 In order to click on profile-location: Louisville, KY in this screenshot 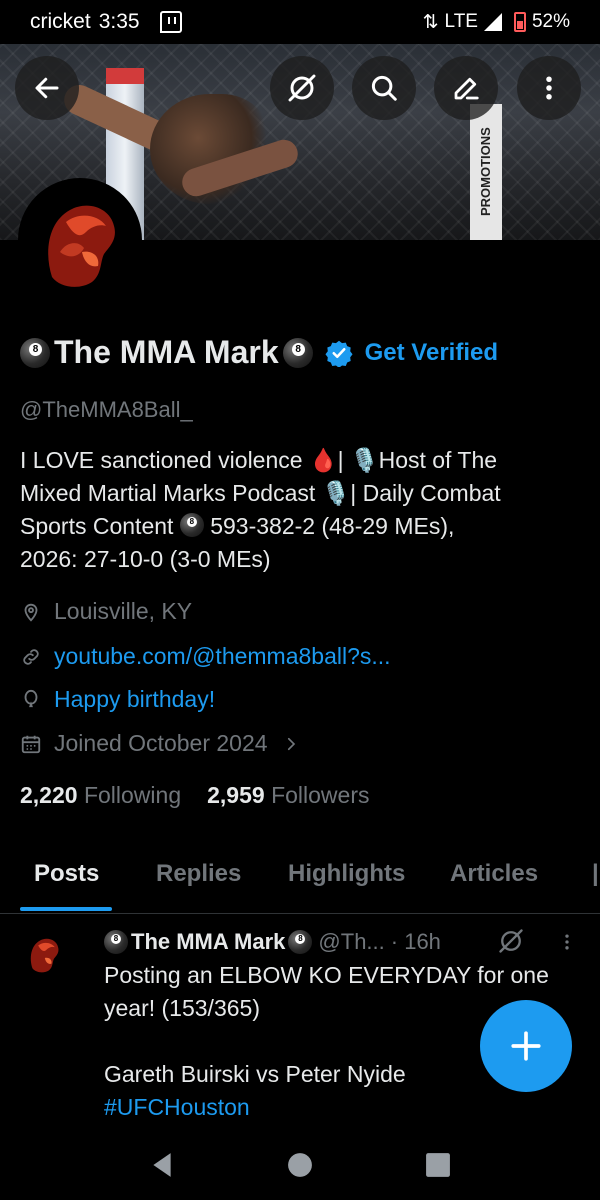, I will do `click(106, 611)`.